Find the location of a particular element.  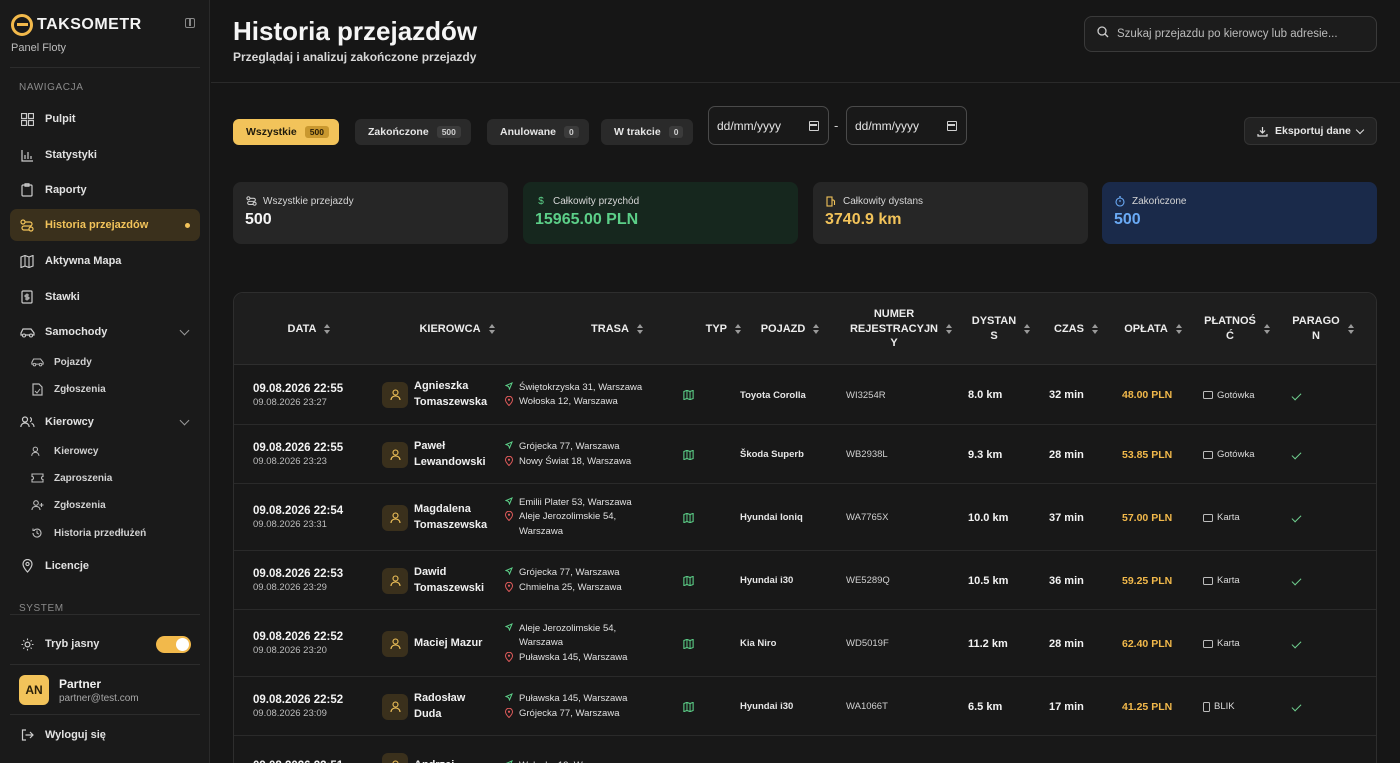

fare-cell: 59.25 PLN is located at coordinates (1147, 580).